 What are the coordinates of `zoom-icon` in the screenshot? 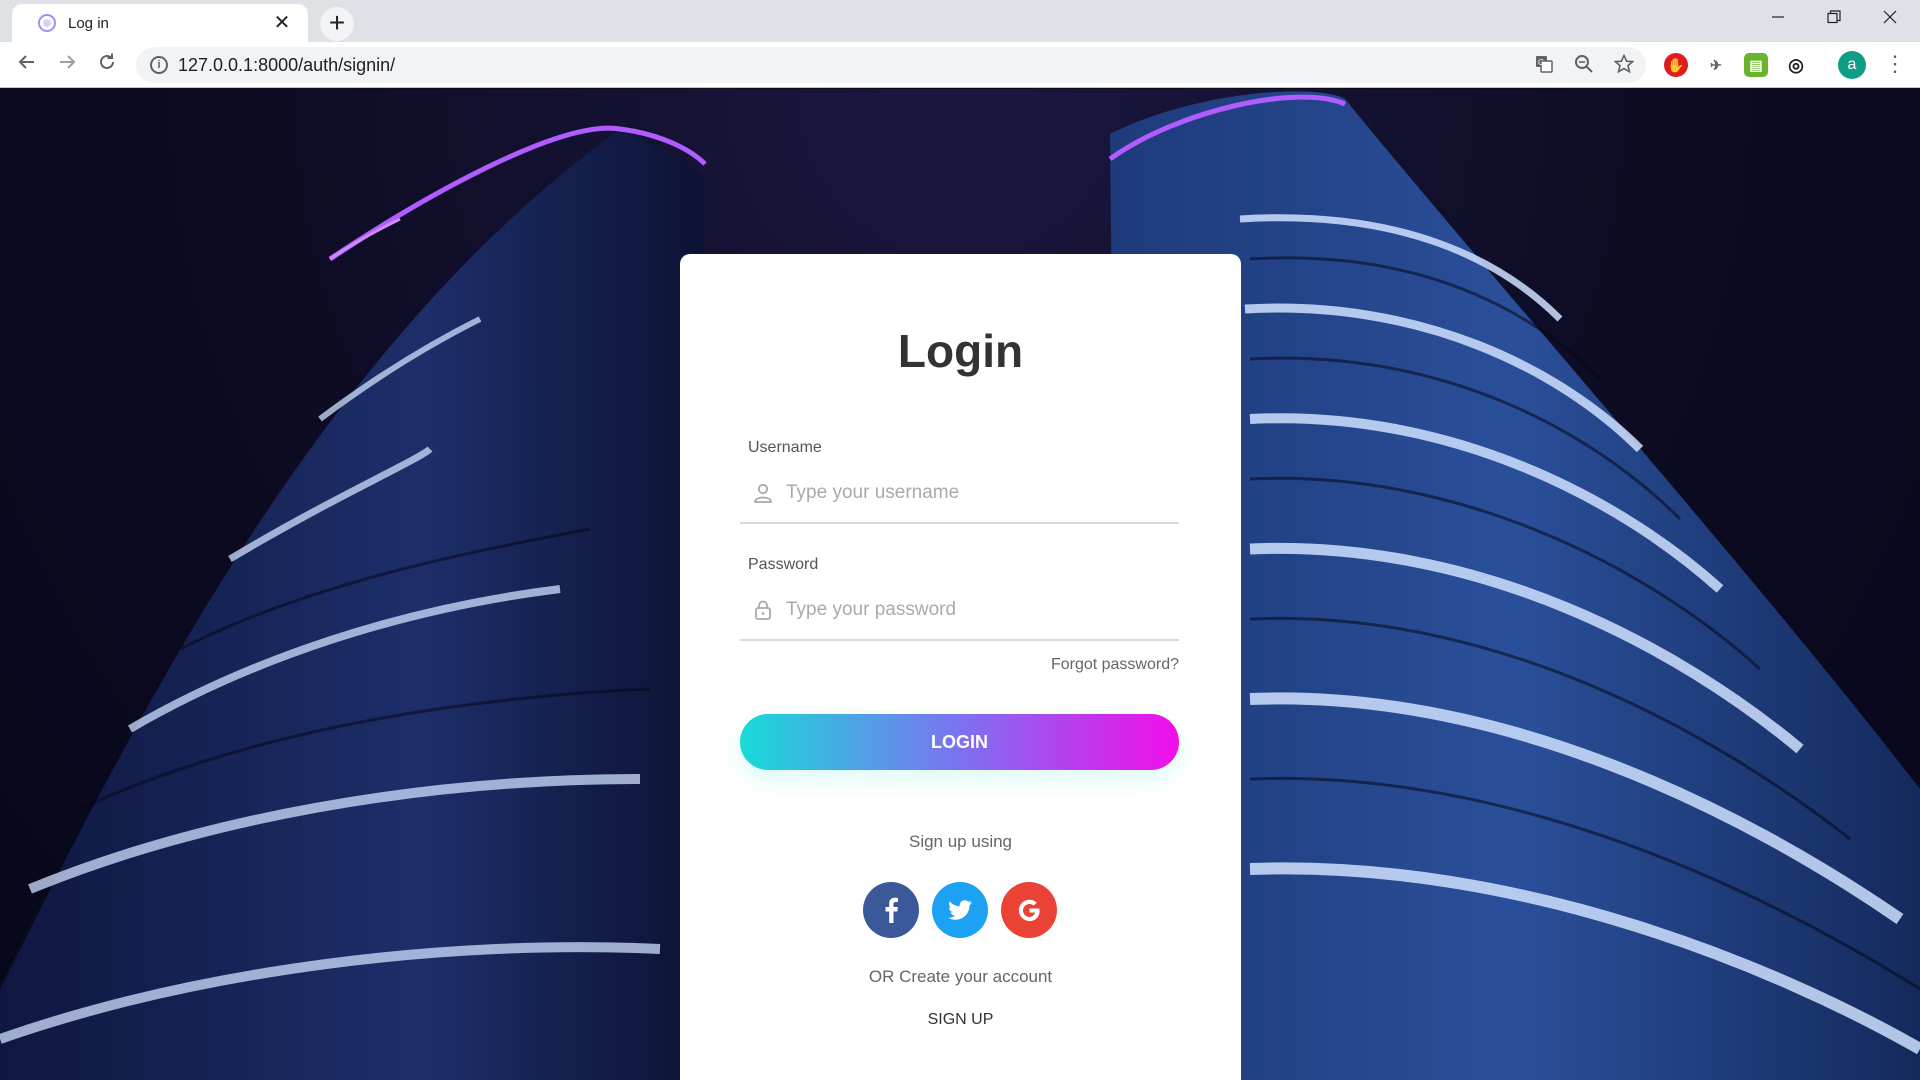 It's located at (1584, 66).